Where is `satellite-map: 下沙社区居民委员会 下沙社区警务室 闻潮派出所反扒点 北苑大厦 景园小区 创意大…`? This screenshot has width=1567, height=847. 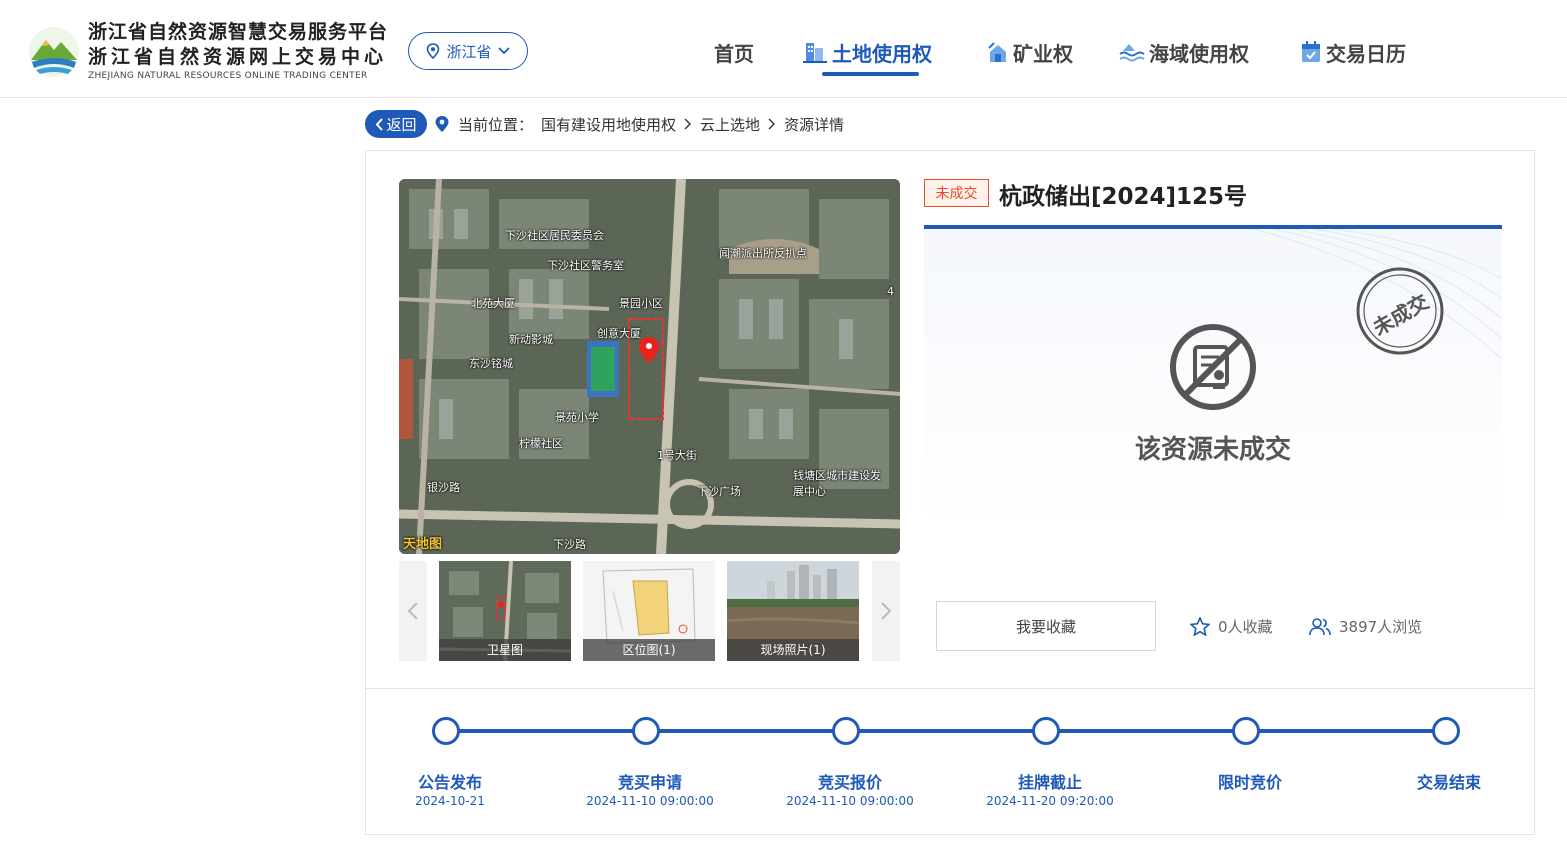
satellite-map: 下沙社区居民委员会 下沙社区警务室 闻潮派出所反扒点 北苑大厦 景园小区 创意大… is located at coordinates (649, 366).